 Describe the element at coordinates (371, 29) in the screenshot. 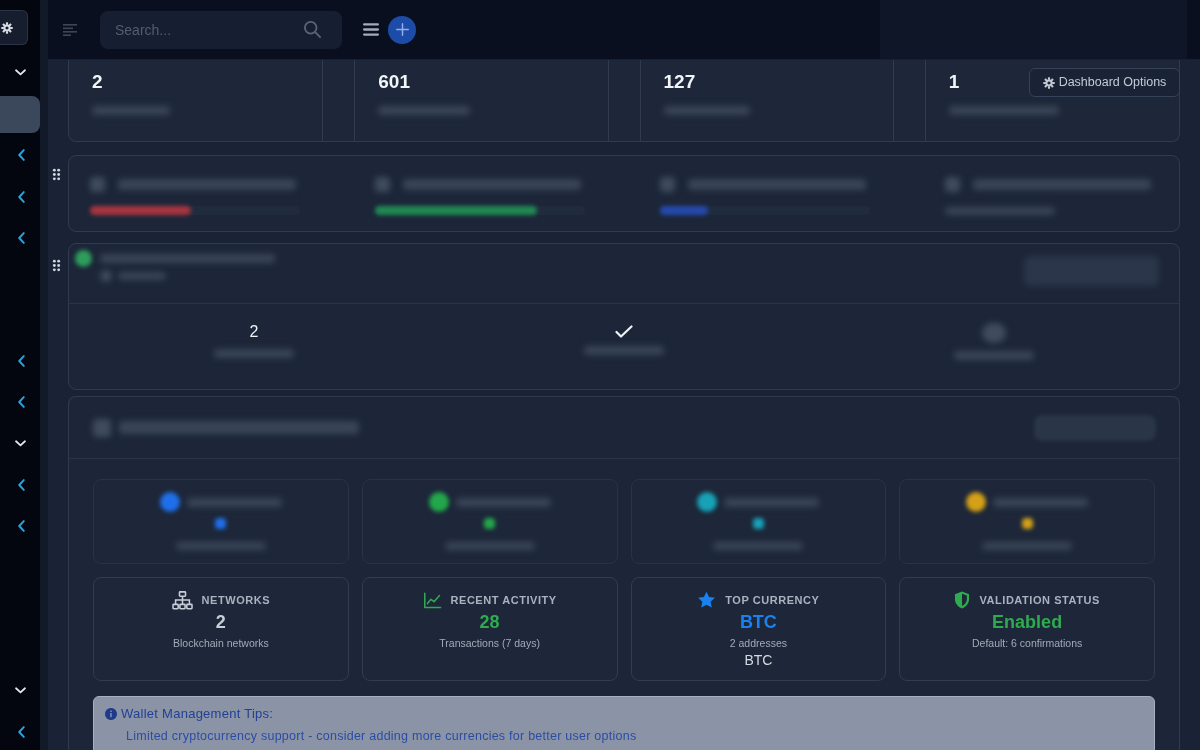

I see `menu-icon` at that location.